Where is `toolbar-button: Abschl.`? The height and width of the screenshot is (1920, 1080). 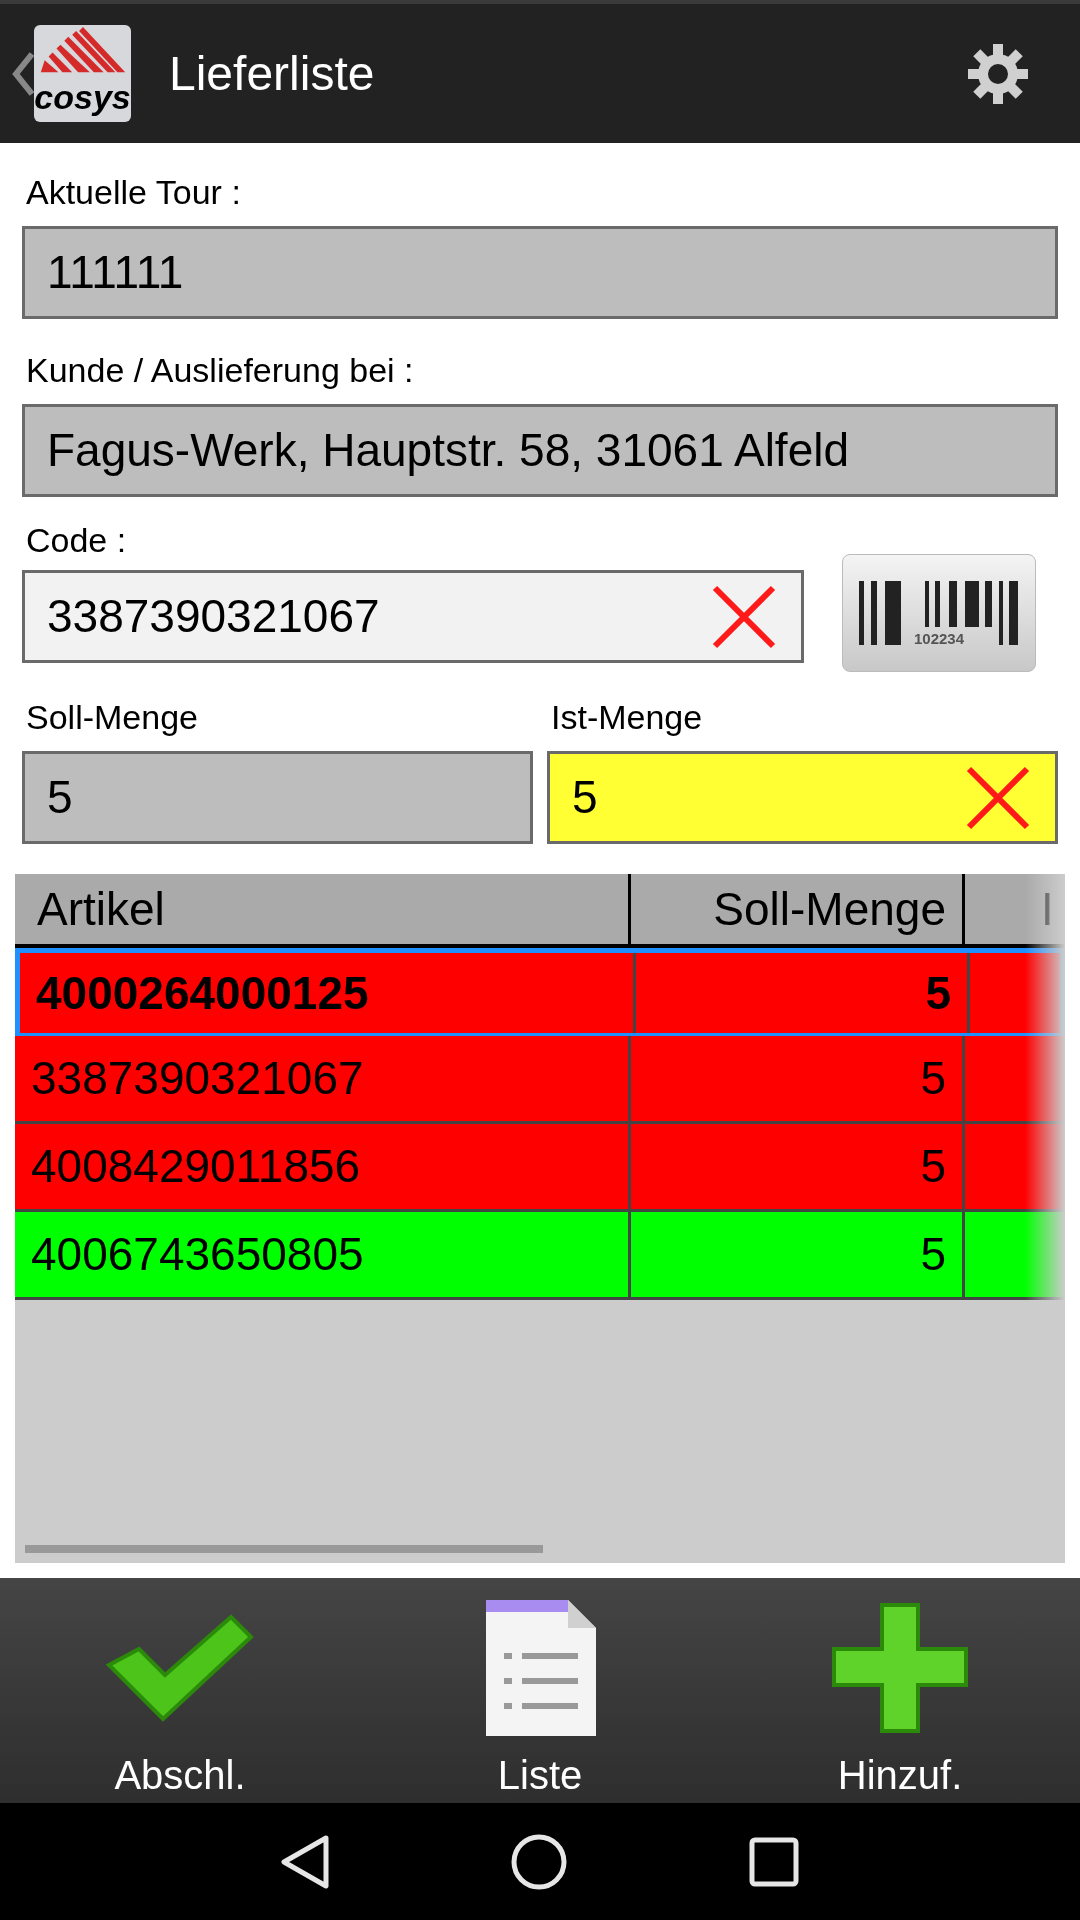
toolbar-button: Abschl. is located at coordinates (180, 1690).